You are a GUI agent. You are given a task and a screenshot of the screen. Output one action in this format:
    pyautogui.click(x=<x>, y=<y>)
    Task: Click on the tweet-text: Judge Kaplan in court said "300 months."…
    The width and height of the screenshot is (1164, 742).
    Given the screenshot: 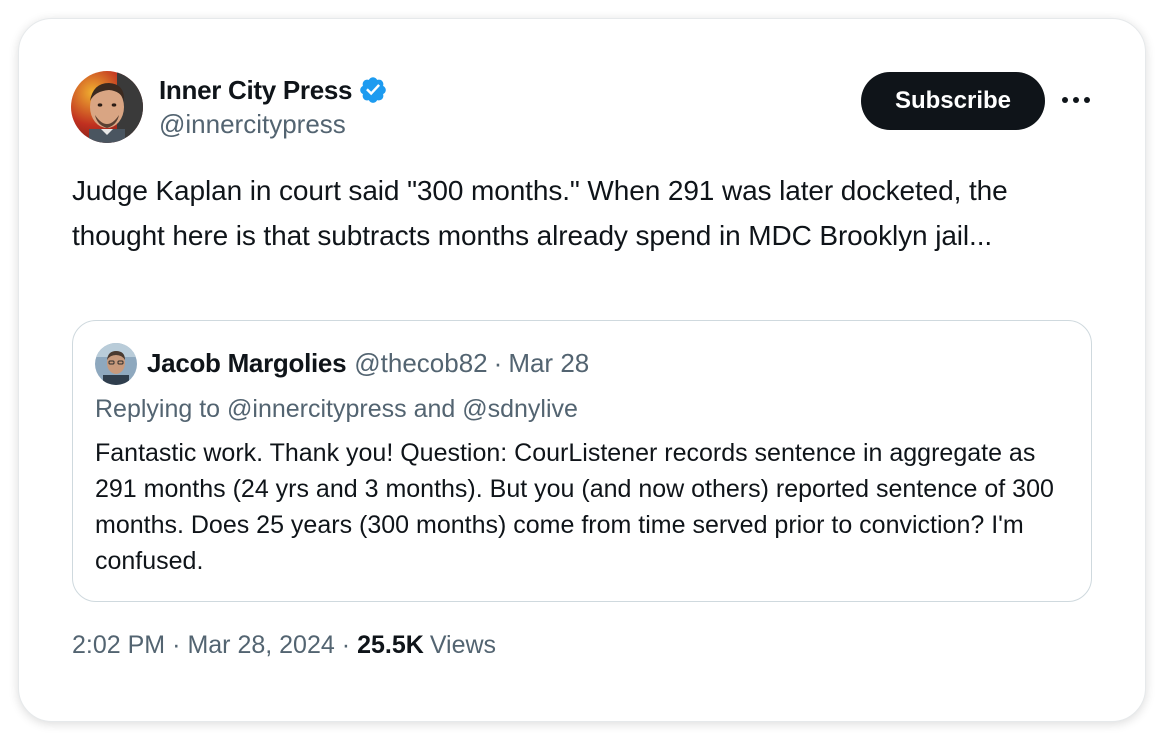 What is the action you would take?
    pyautogui.click(x=540, y=213)
    